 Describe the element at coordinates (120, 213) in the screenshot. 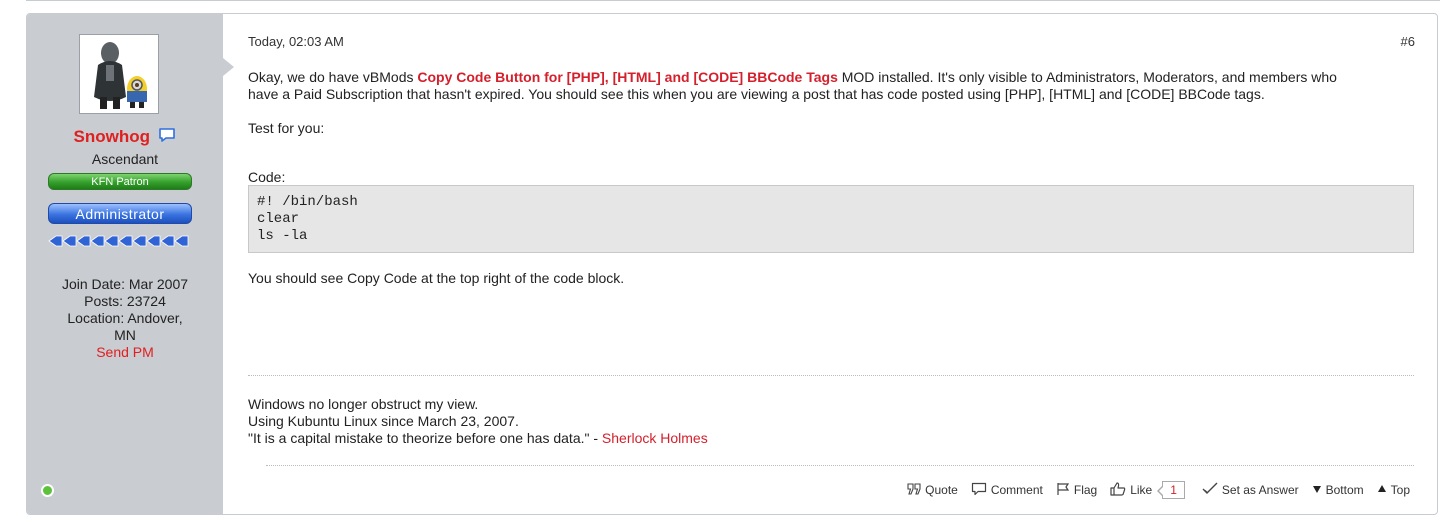

I see `administrator-badge: Administrator` at that location.